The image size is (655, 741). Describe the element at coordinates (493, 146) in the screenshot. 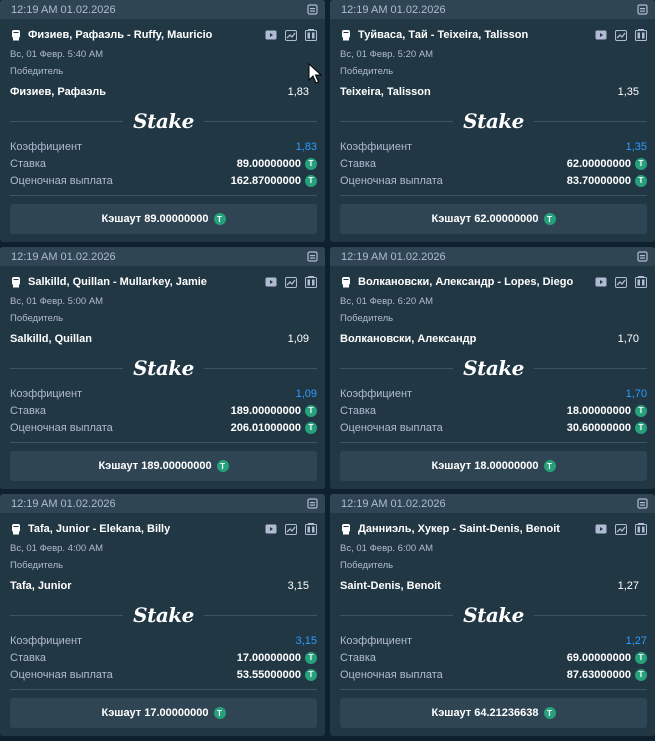

I see `odds-row: Коэффициент 1,35` at that location.